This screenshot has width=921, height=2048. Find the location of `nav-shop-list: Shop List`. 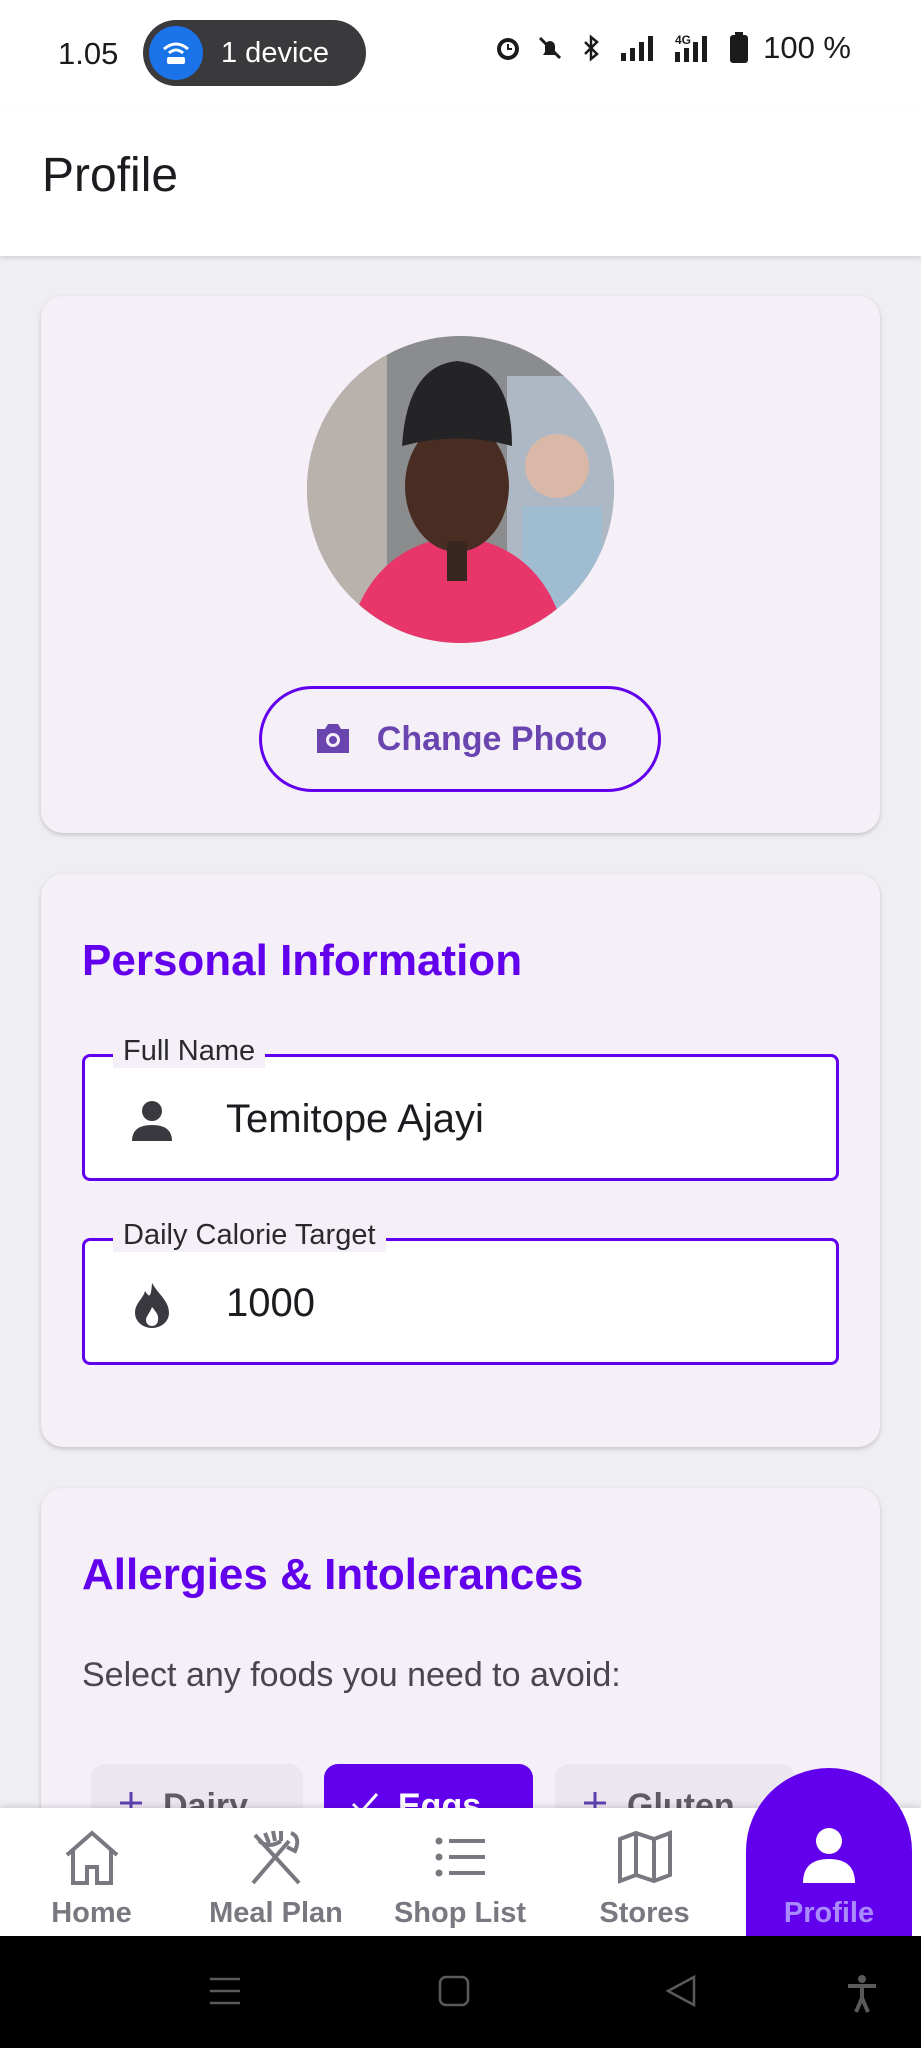

nav-shop-list: Shop List is located at coordinates (460, 1872).